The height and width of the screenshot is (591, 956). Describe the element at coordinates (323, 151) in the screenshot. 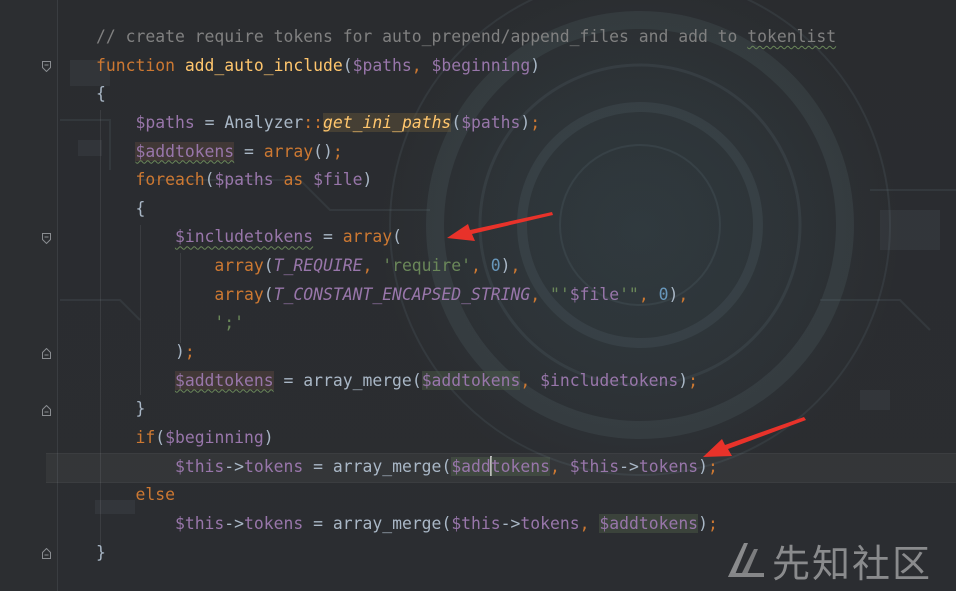

I see `code-token: ()` at that location.